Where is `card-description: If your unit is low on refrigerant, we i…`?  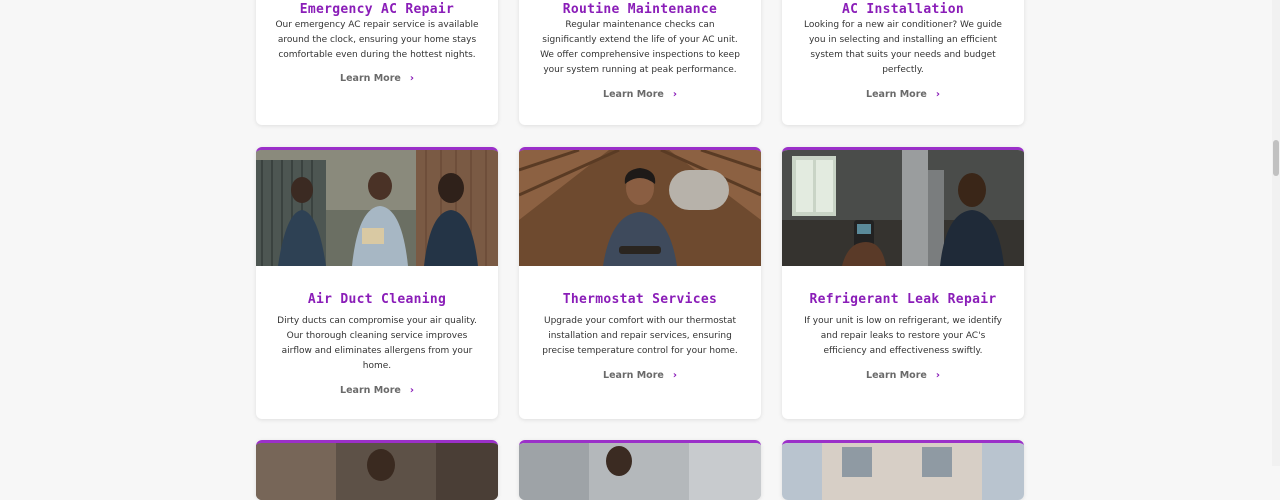 card-description: If your unit is low on refrigerant, we i… is located at coordinates (903, 336).